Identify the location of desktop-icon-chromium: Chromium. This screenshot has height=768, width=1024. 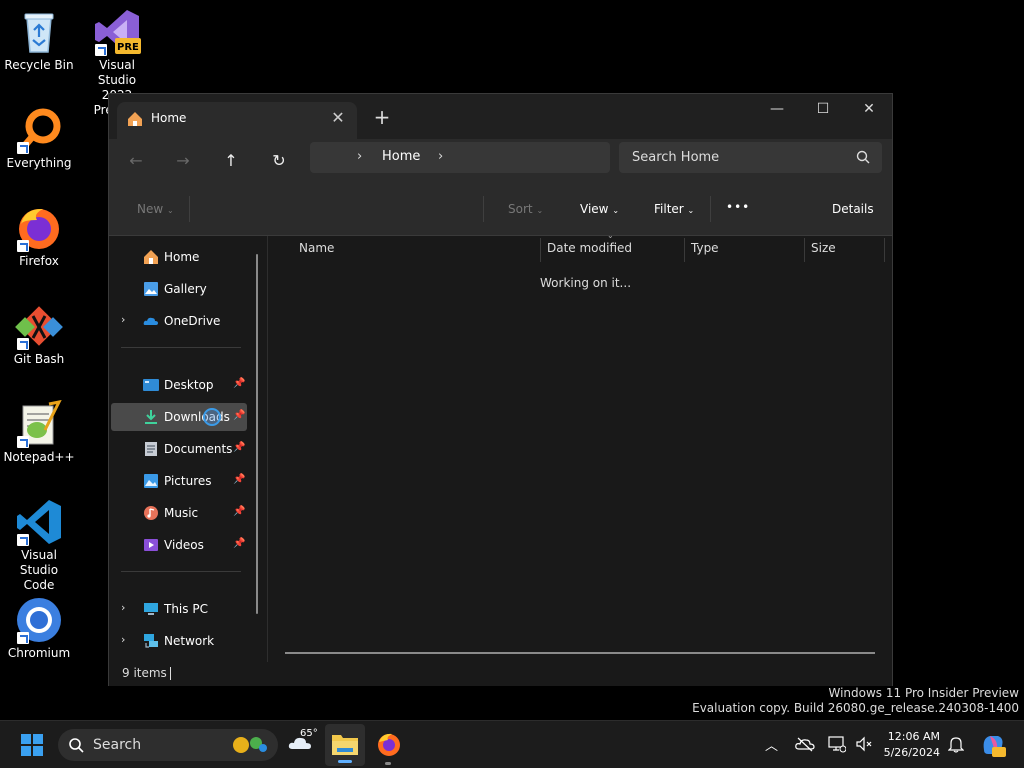
(39, 628).